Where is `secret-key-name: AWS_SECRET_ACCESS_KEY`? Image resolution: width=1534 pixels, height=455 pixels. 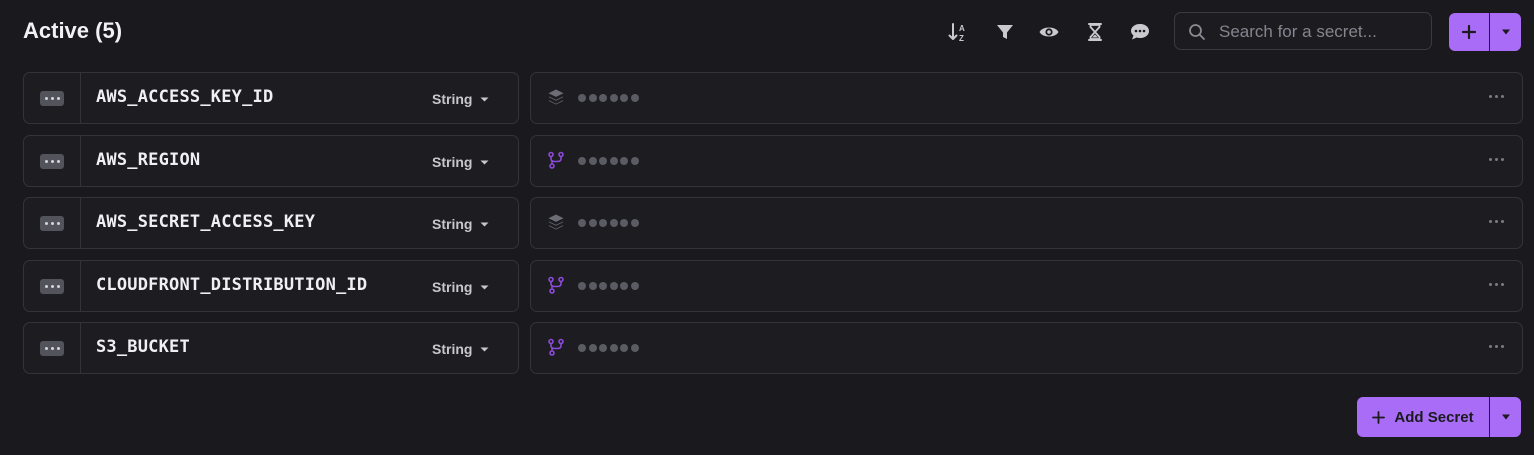 secret-key-name: AWS_SECRET_ACCESS_KEY is located at coordinates (205, 222).